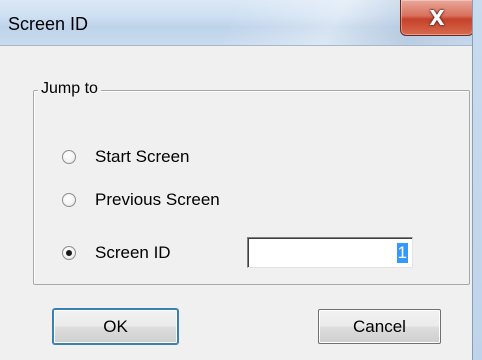 The height and width of the screenshot is (360, 482). Describe the element at coordinates (157, 199) in the screenshot. I see `radio-label-previous-screen: Previous Screen` at that location.